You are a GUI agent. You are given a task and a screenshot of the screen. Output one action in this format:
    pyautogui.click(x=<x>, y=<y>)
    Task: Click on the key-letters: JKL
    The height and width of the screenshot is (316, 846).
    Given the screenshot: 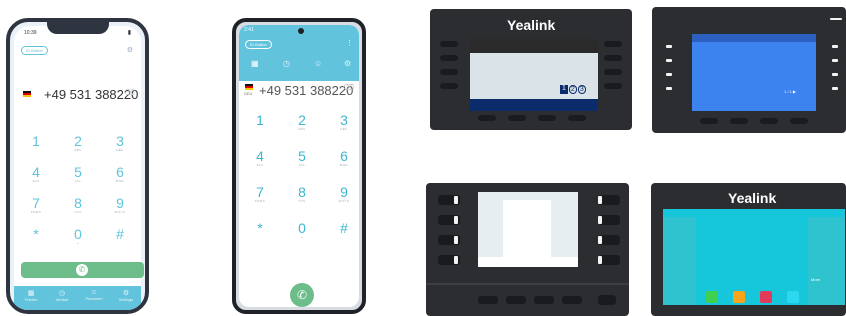 What is the action you would take?
    pyautogui.click(x=78, y=181)
    